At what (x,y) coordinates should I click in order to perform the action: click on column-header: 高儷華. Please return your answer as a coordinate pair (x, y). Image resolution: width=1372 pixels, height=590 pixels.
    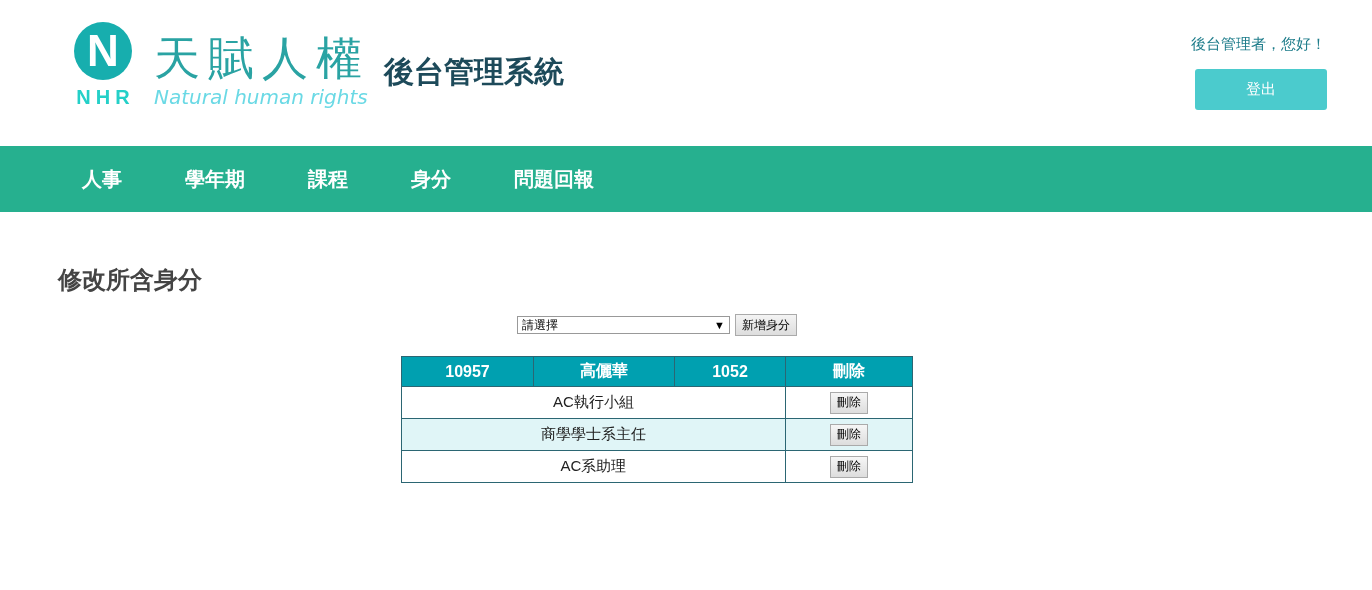
    Looking at the image, I should click on (604, 371).